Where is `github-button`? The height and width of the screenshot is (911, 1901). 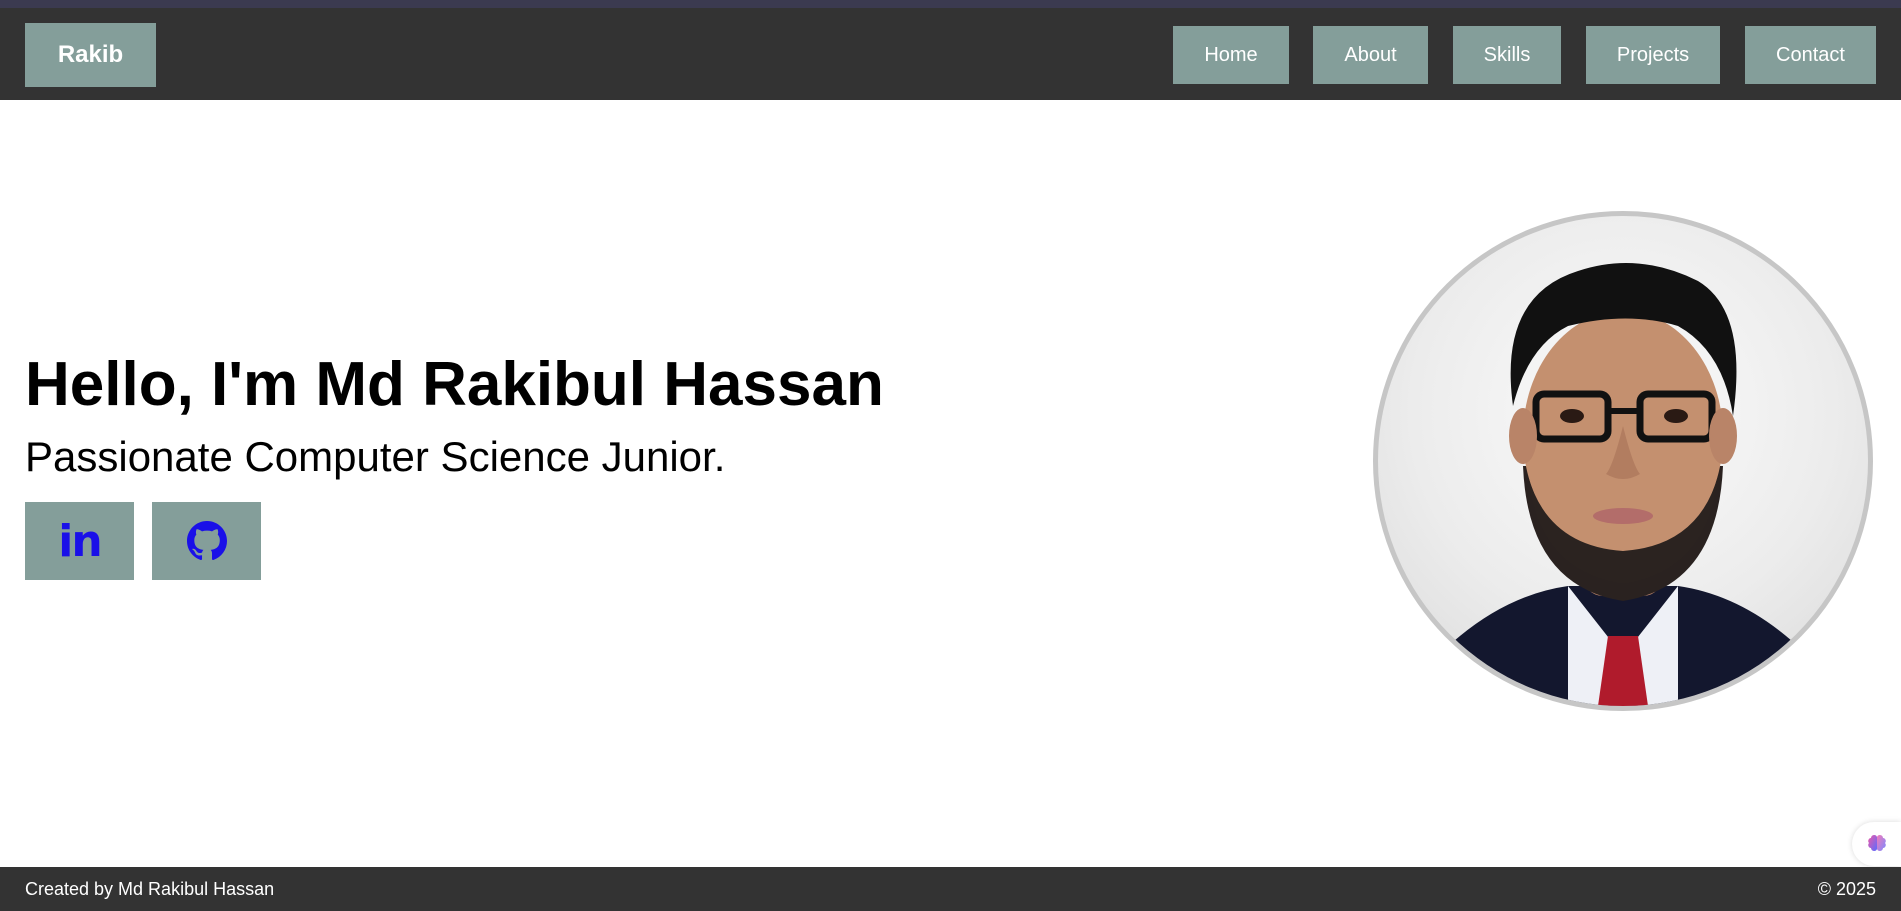
github-button is located at coordinates (206, 541).